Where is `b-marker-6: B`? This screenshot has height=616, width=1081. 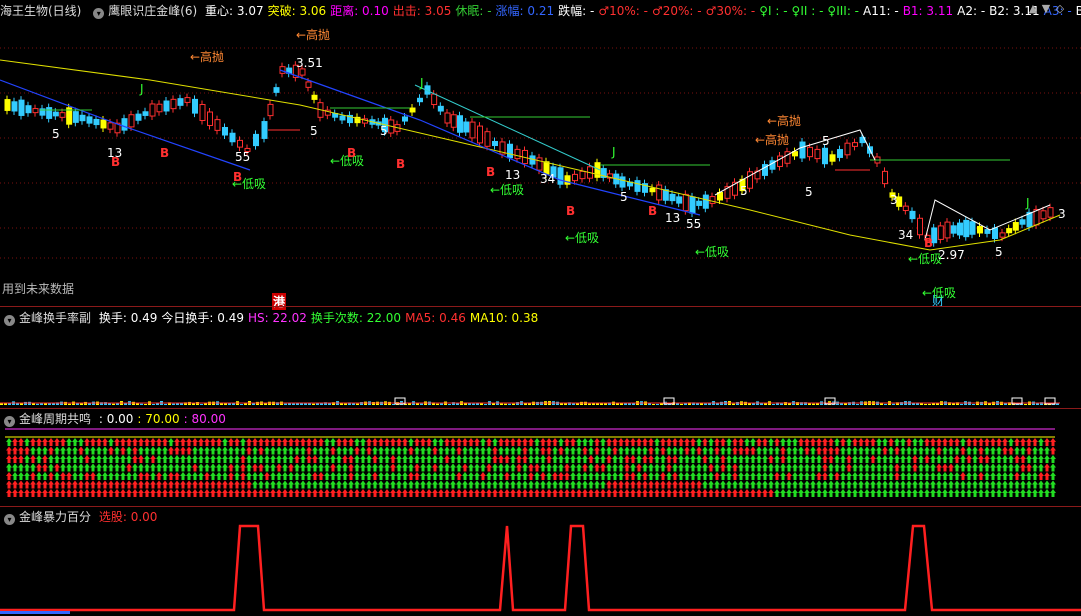 b-marker-6: B is located at coordinates (571, 211).